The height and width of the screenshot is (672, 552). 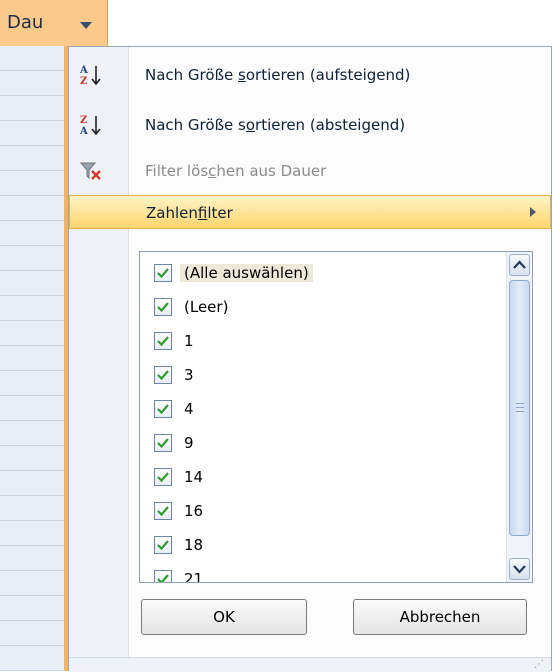 I want to click on list-item: 18, so click(x=320, y=545).